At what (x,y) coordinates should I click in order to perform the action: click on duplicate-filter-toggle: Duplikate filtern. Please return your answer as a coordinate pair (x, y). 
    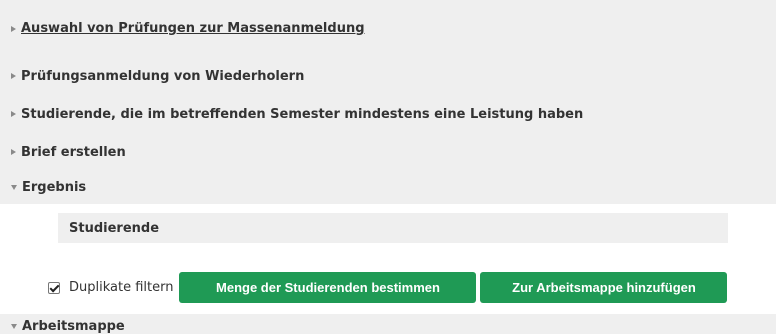
    Looking at the image, I should click on (113, 287).